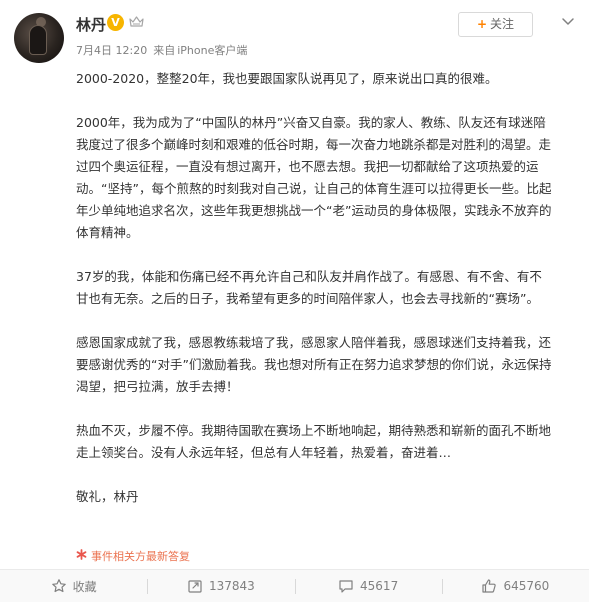 The image size is (589, 602). What do you see at coordinates (379, 586) in the screenshot?
I see `comment-count: 45617` at bounding box center [379, 586].